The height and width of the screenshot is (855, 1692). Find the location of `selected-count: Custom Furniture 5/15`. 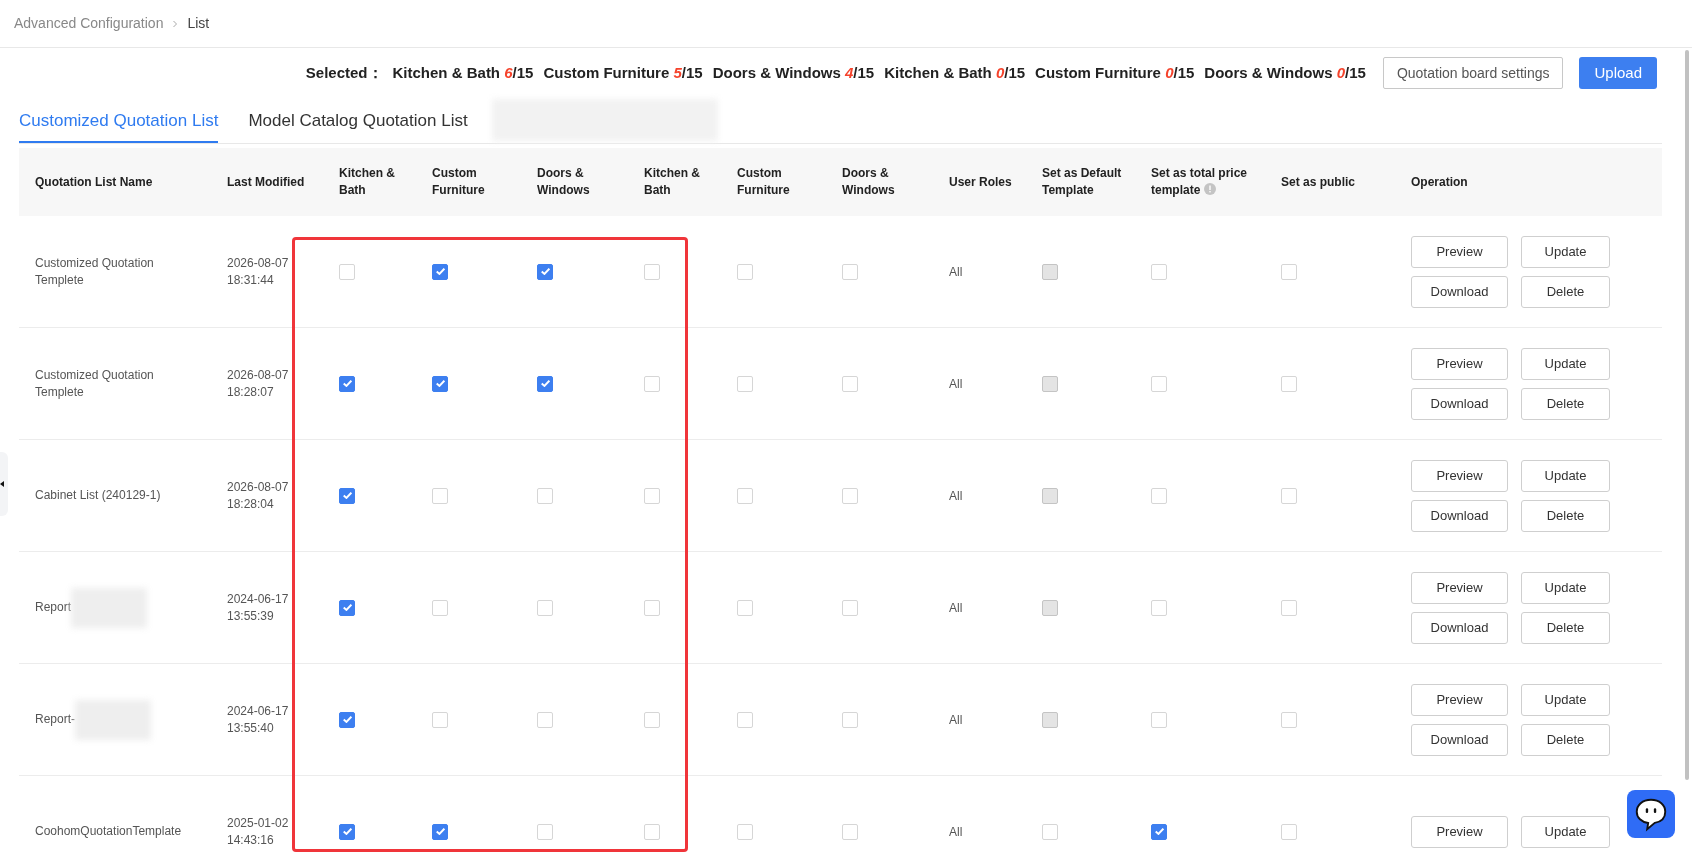

selected-count: Custom Furniture 5/15 is located at coordinates (623, 72).